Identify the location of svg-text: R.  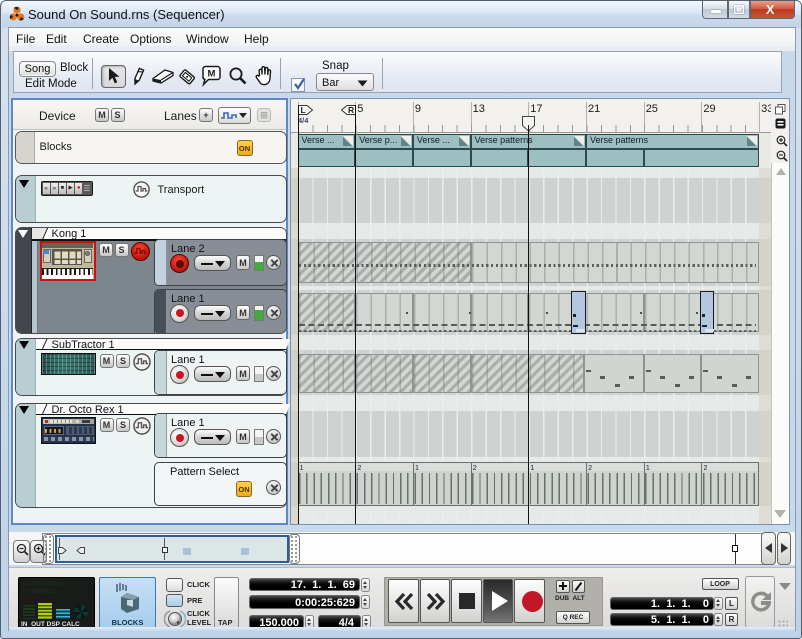
(351, 110).